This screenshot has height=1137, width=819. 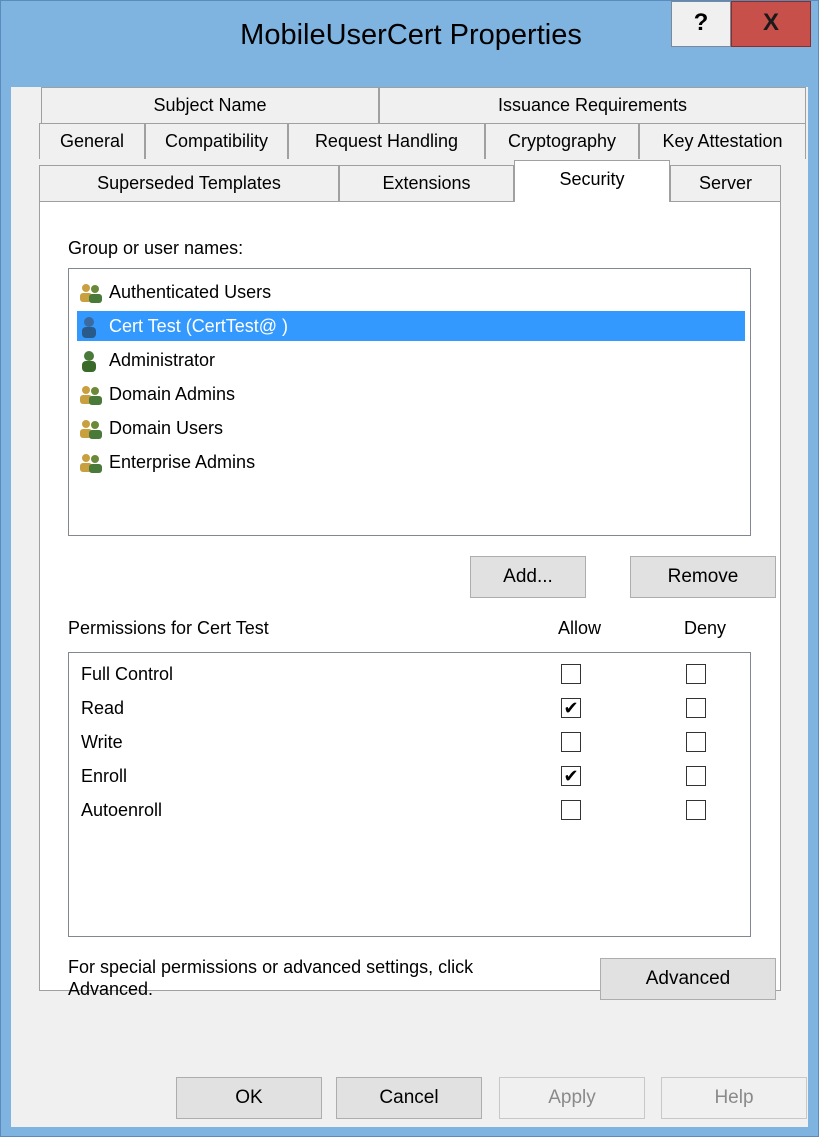 I want to click on permission-name: Write, so click(x=102, y=742).